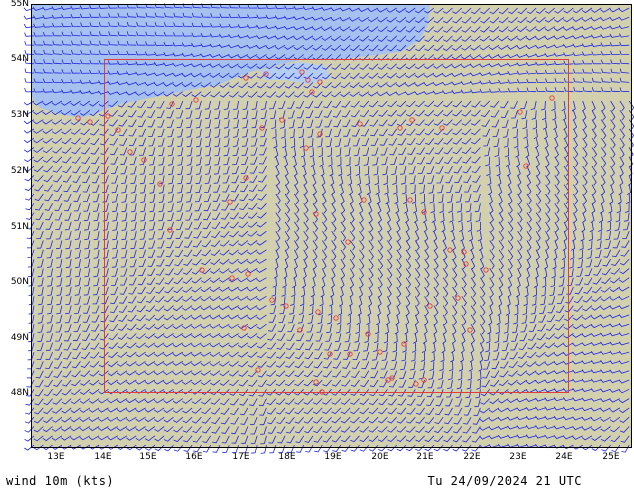  What do you see at coordinates (20, 4) in the screenshot?
I see `lat-label-55n: 55N` at bounding box center [20, 4].